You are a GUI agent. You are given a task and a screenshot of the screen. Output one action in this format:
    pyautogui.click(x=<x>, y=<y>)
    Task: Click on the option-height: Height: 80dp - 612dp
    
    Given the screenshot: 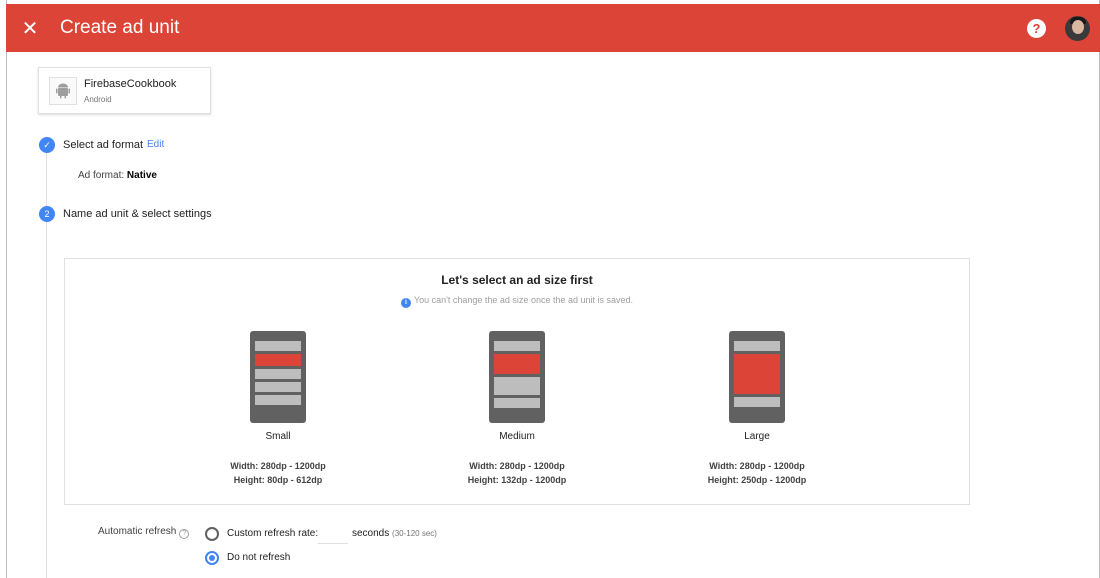 What is the action you would take?
    pyautogui.click(x=278, y=480)
    